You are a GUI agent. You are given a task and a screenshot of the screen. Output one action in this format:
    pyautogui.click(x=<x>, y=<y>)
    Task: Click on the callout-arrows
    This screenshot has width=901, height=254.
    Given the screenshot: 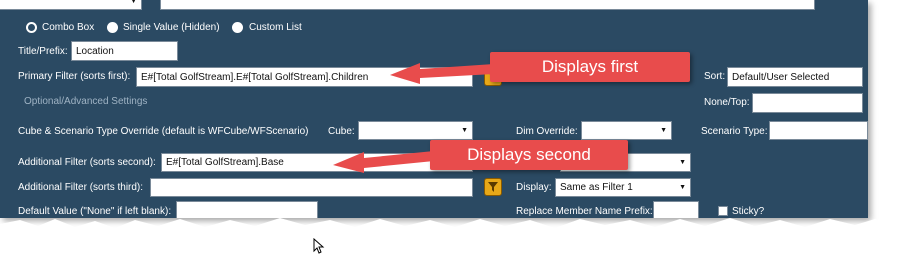 What is the action you would take?
    pyautogui.click(x=413, y=118)
    